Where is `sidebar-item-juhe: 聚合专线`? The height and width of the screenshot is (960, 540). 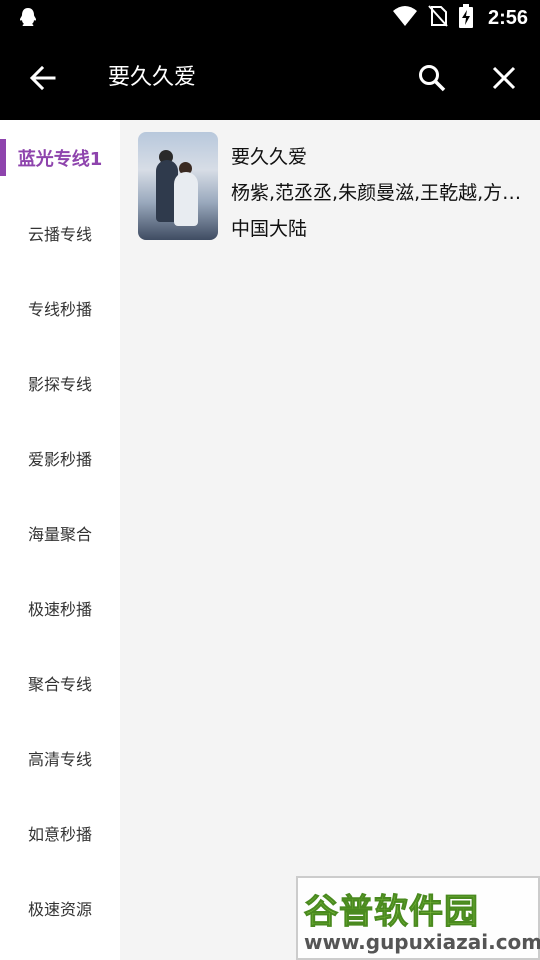 sidebar-item-juhe: 聚合专线 is located at coordinates (60, 682).